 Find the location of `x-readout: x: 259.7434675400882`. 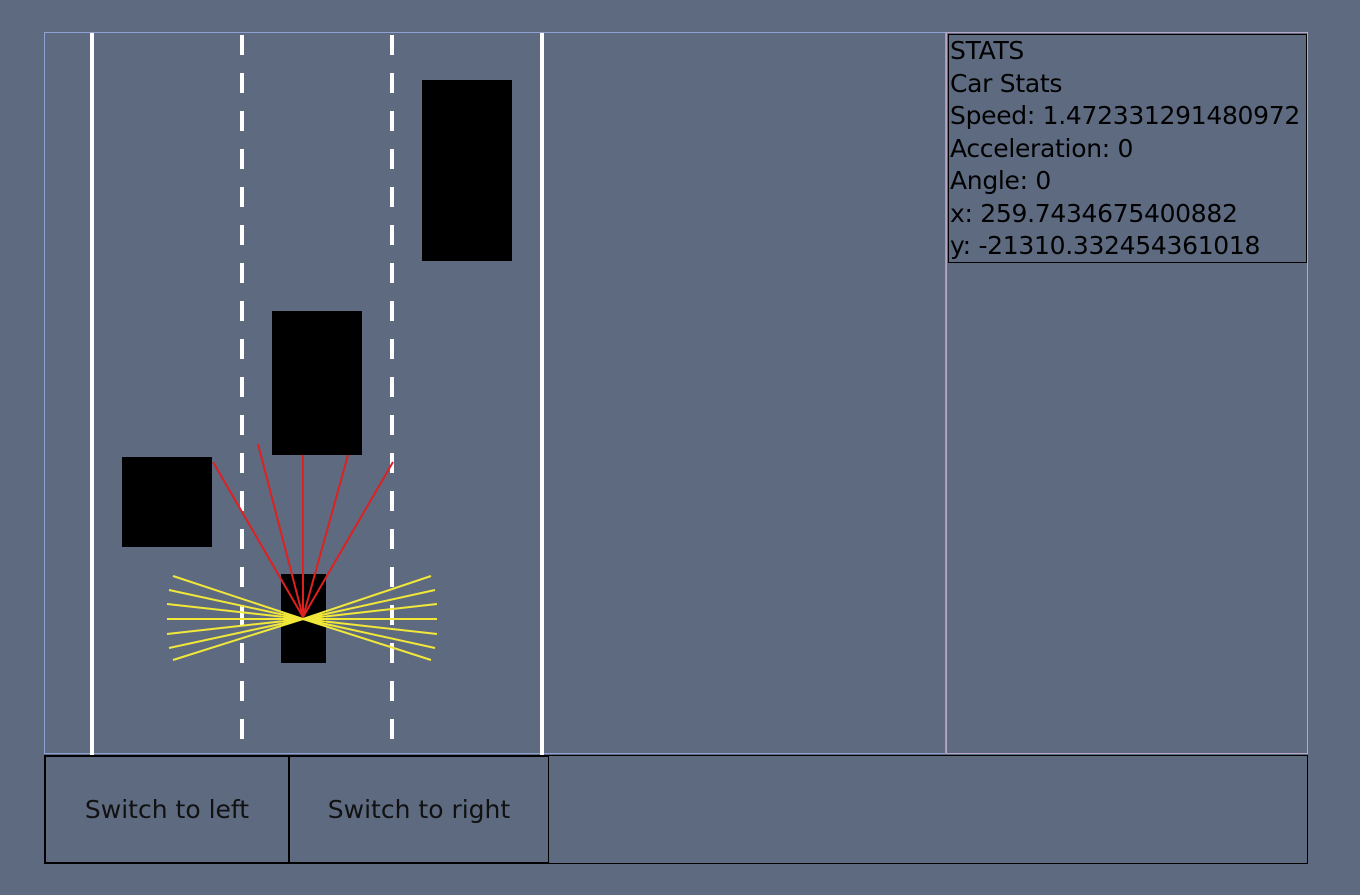

x-readout: x: 259.7434675400882 is located at coordinates (1094, 213).